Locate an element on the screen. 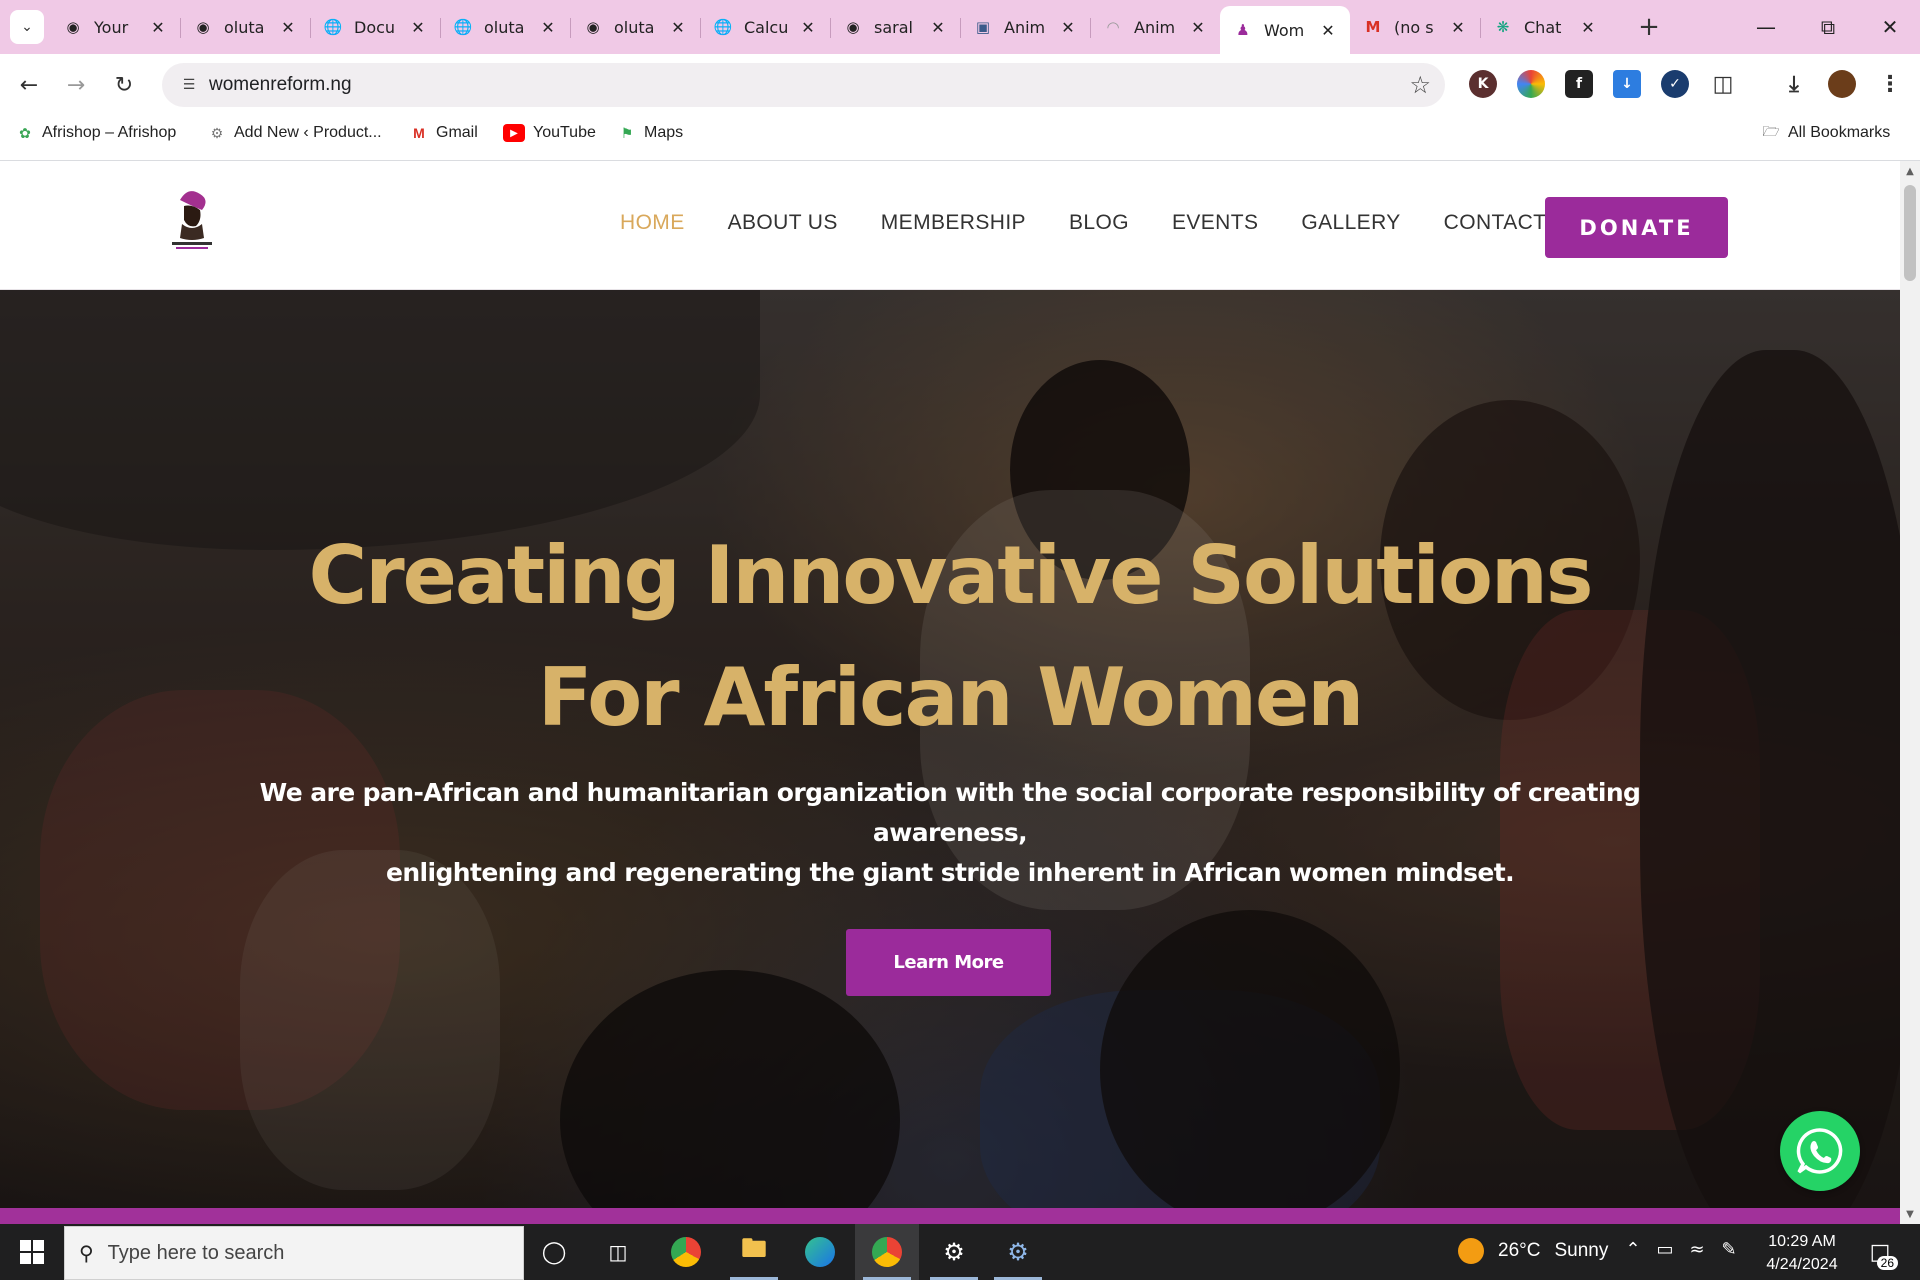 The image size is (1920, 1280). bookmark-item: ✿ Afrishop – Afrishop is located at coordinates (96, 133).